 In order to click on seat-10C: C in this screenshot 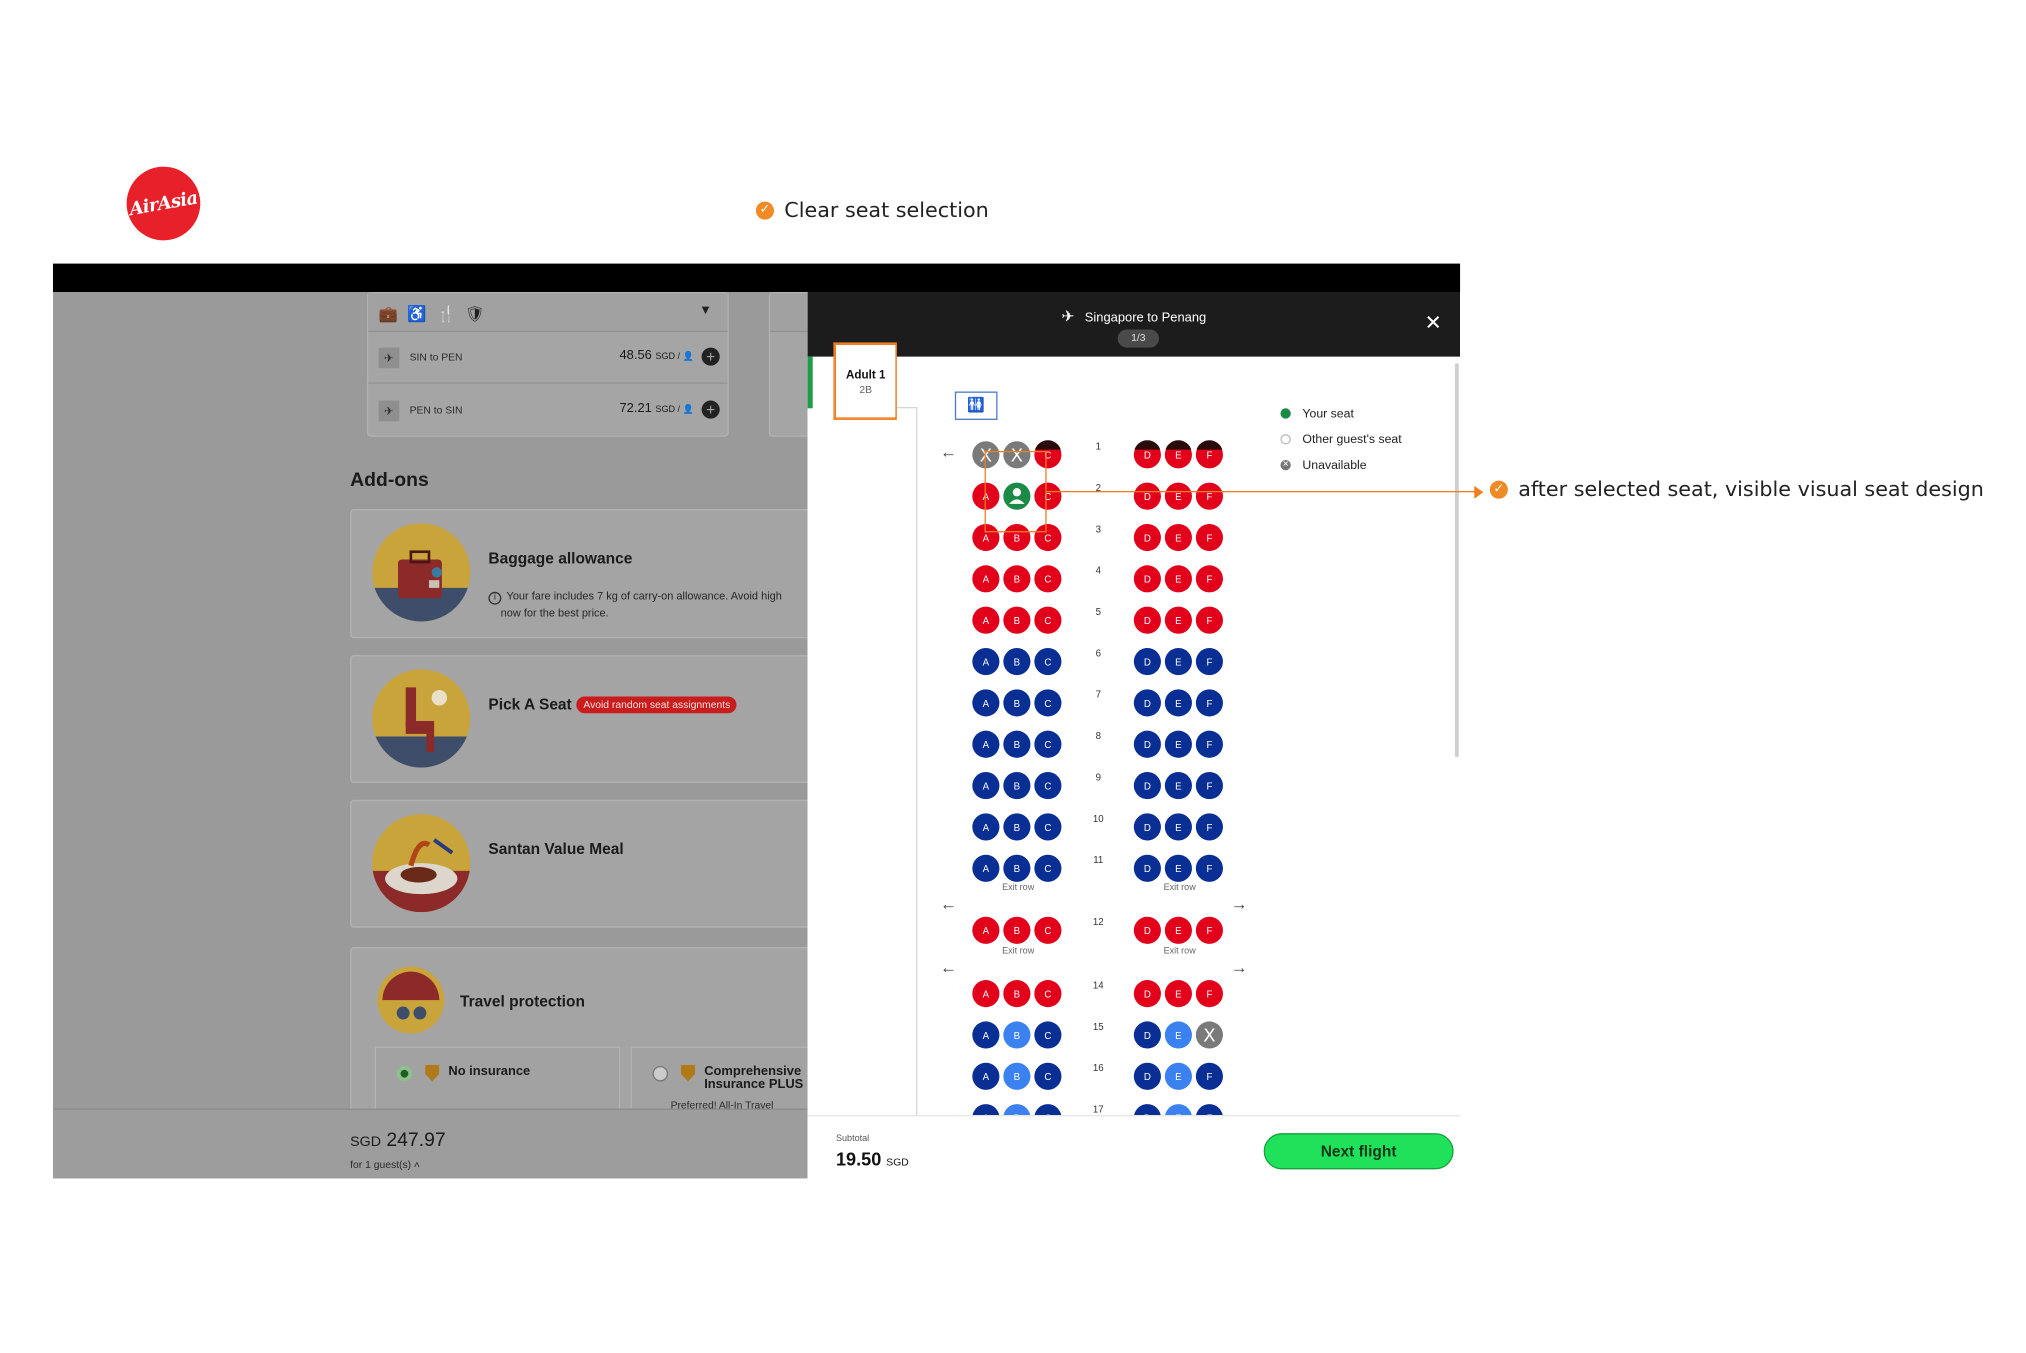, I will do `click(1048, 827)`.